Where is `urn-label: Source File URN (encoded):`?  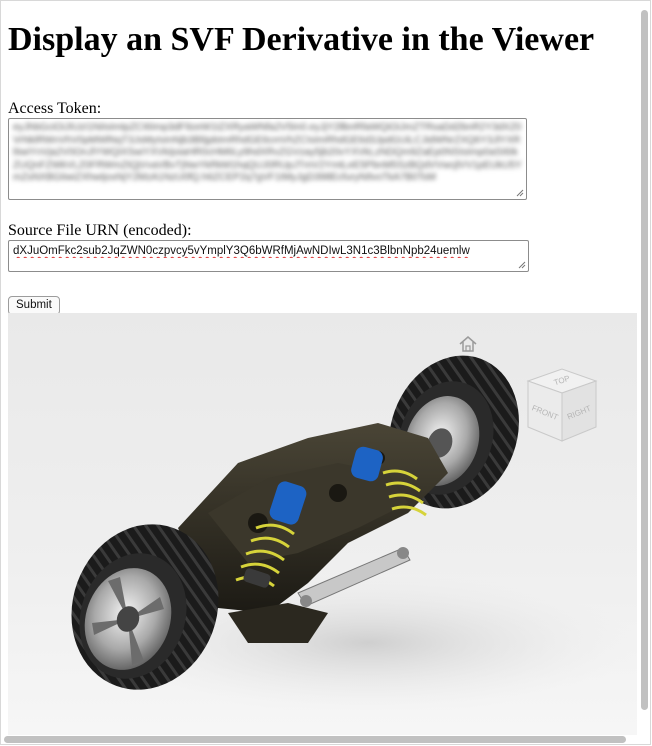
urn-label: Source File URN (encoded): is located at coordinates (100, 230).